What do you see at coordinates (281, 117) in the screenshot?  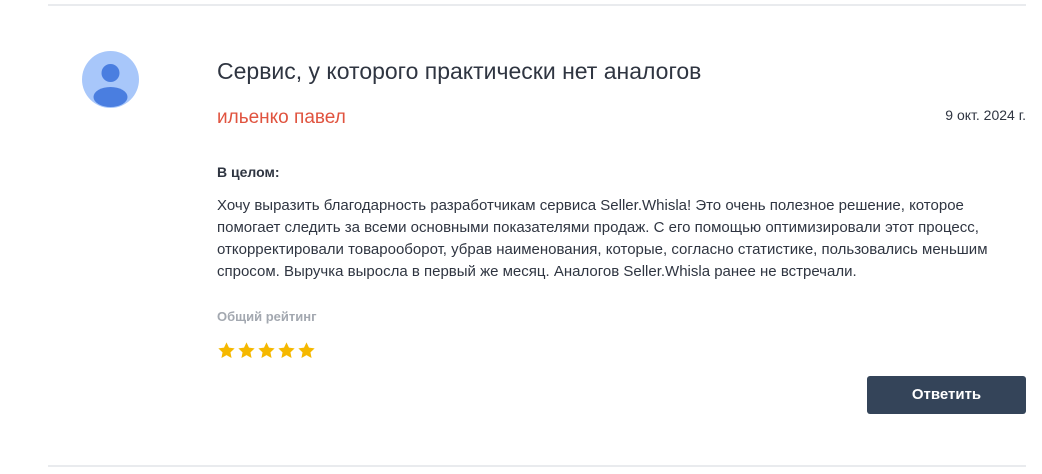 I see `author-name: ильенко павел` at bounding box center [281, 117].